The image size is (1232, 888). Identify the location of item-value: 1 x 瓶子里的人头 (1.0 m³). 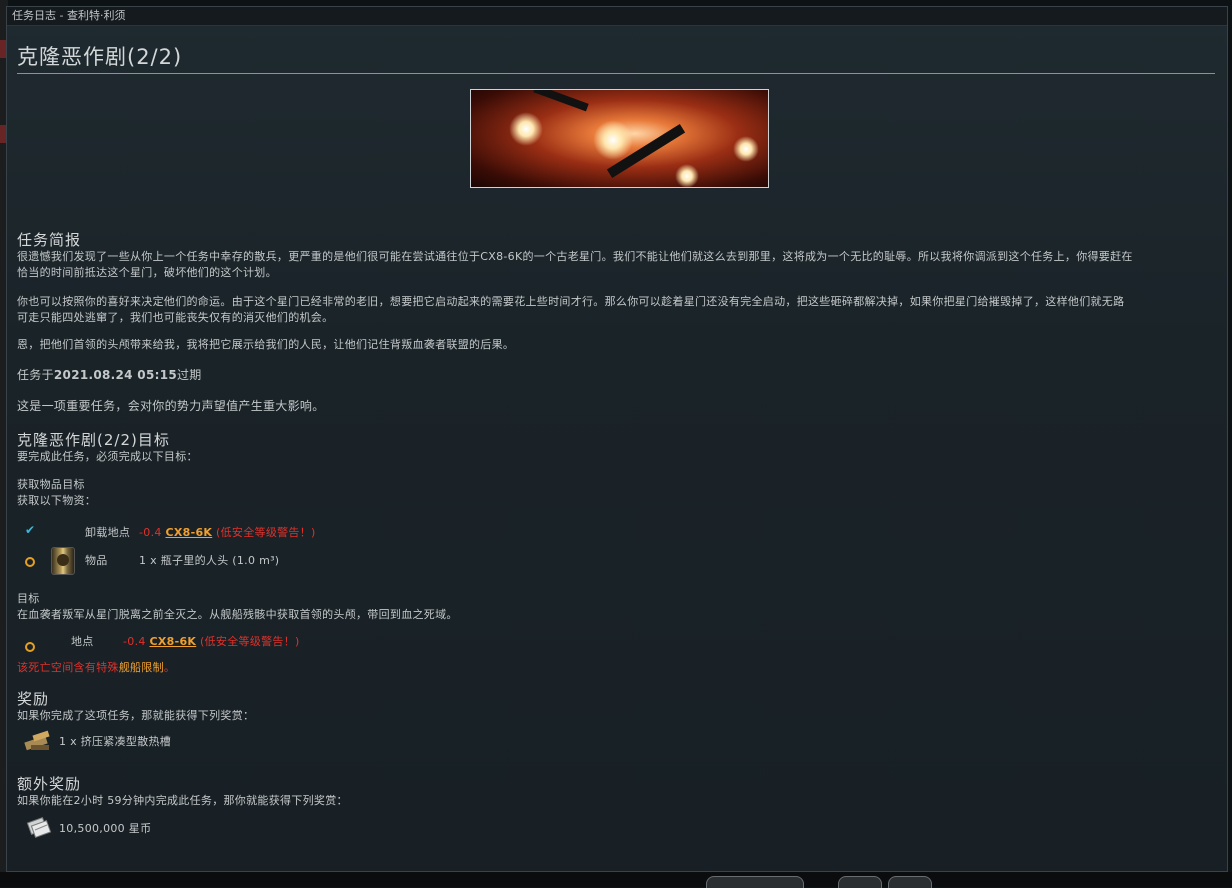
(209, 560).